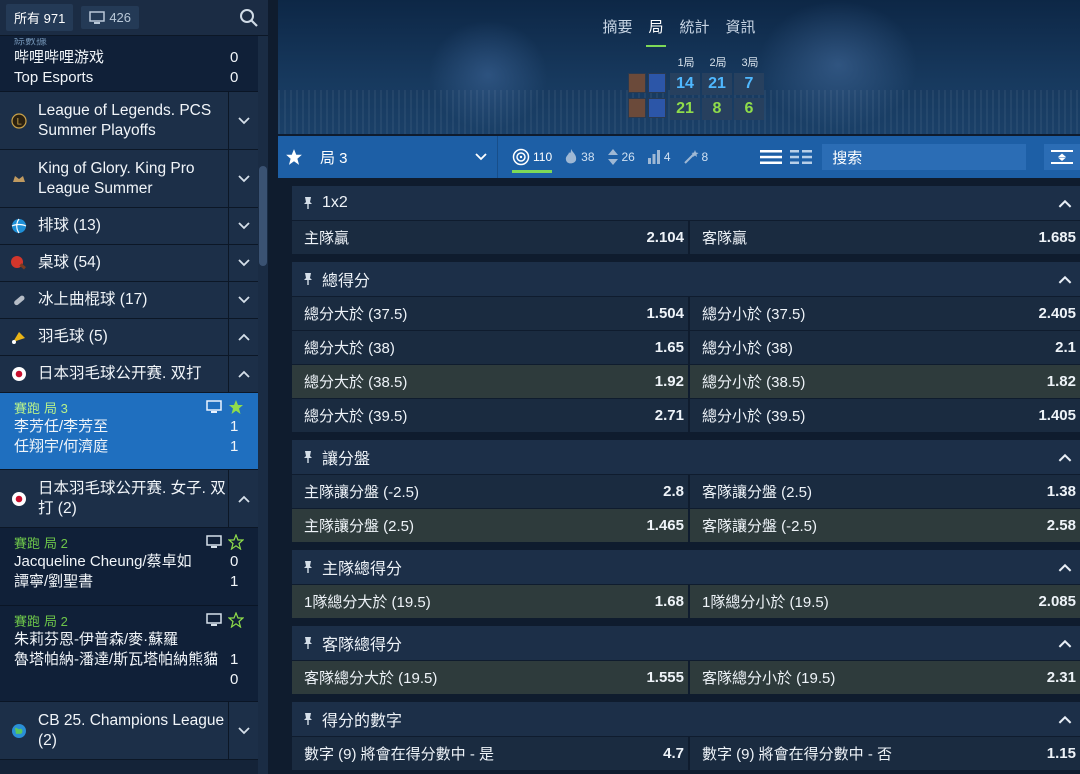 This screenshot has width=1080, height=774. I want to click on league-item-japan-women-doubles: 日本羽毛球公开赛. 女子. 双打 (2), so click(129, 499).